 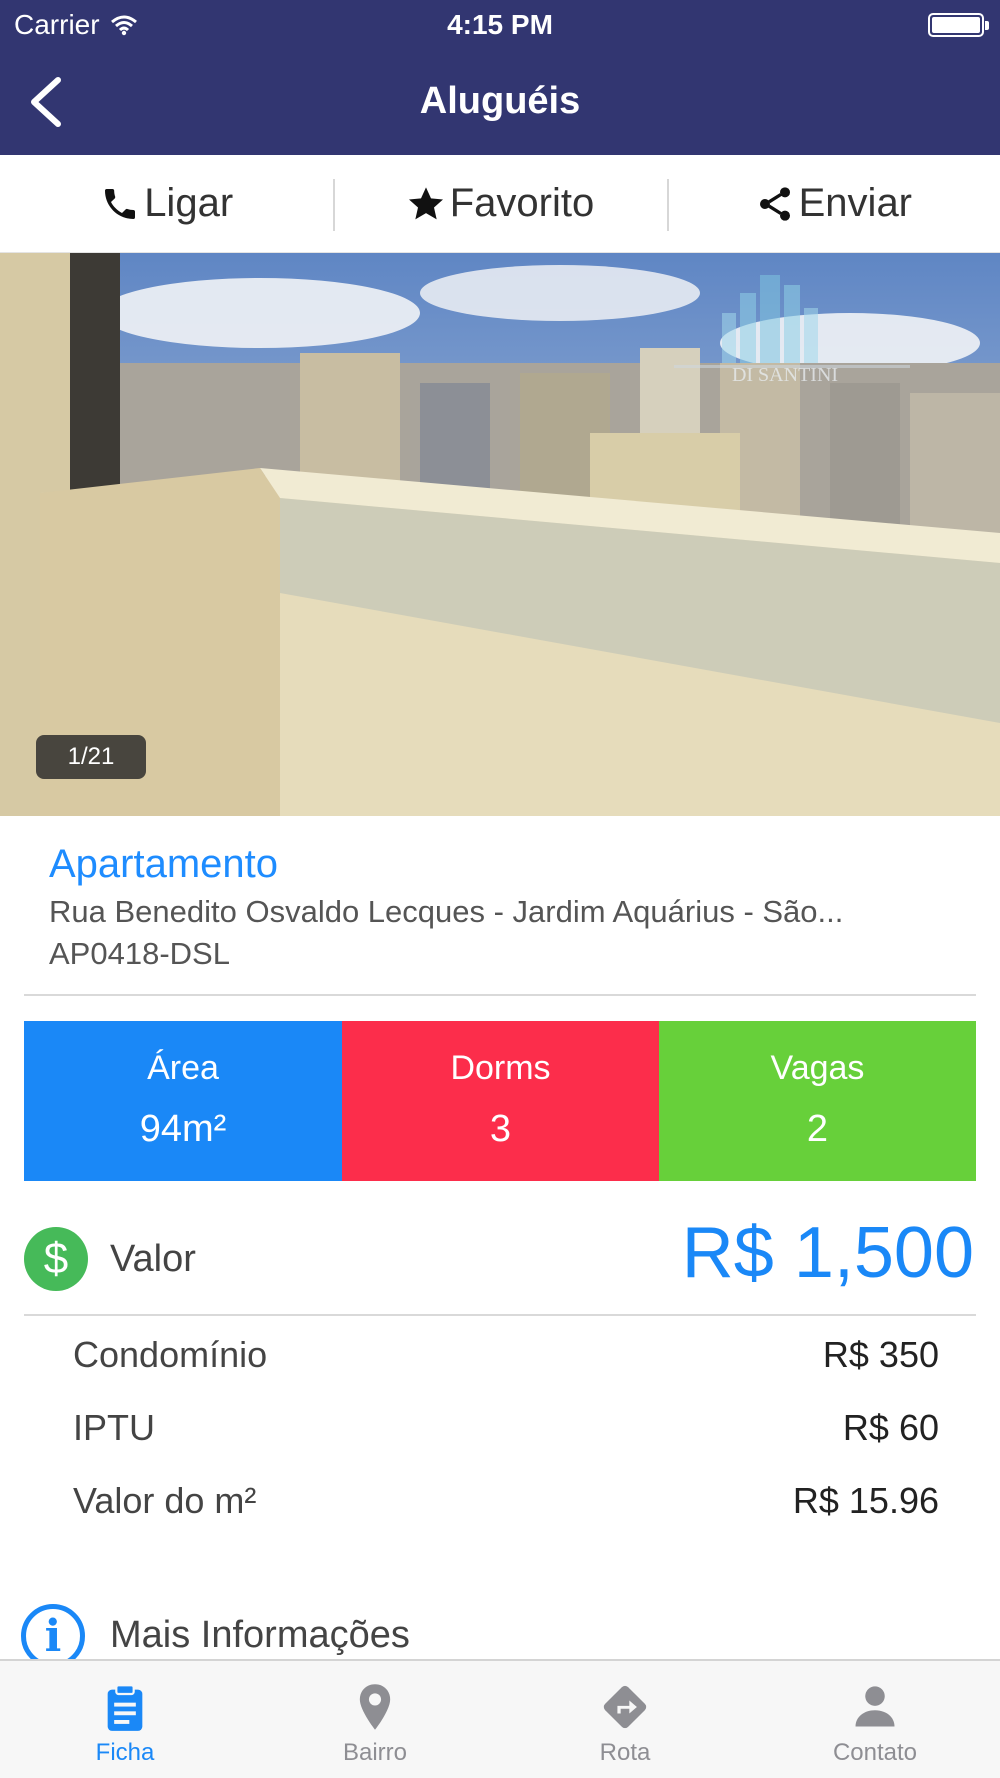 What do you see at coordinates (189, 203) in the screenshot?
I see `call-label: Ligar` at bounding box center [189, 203].